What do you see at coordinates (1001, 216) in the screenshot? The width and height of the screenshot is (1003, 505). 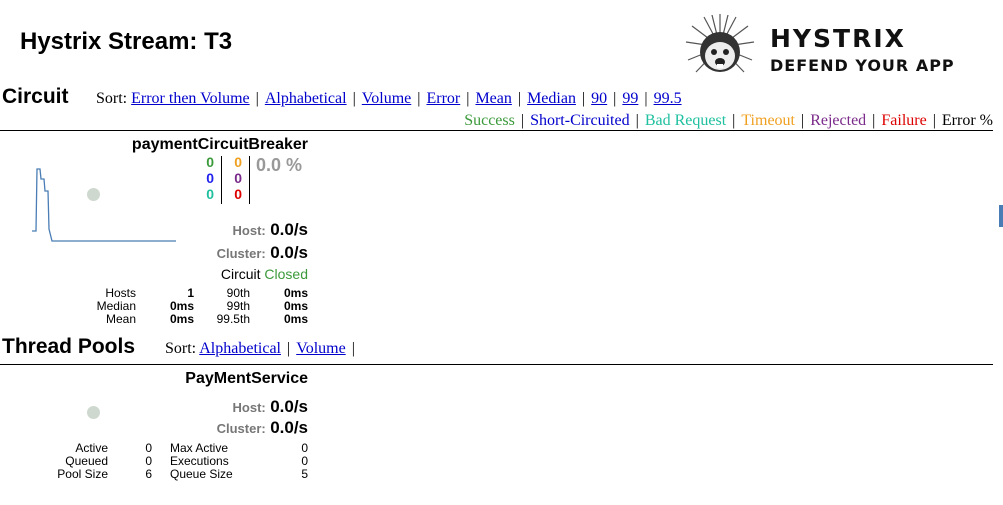 I see `scrollbar` at bounding box center [1001, 216].